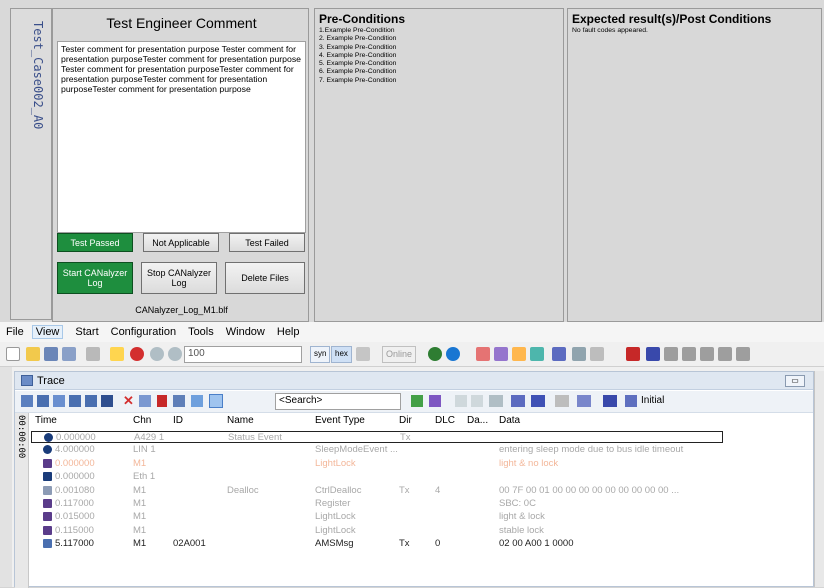  Describe the element at coordinates (584, 401) in the screenshot. I see `font-icon` at that location.